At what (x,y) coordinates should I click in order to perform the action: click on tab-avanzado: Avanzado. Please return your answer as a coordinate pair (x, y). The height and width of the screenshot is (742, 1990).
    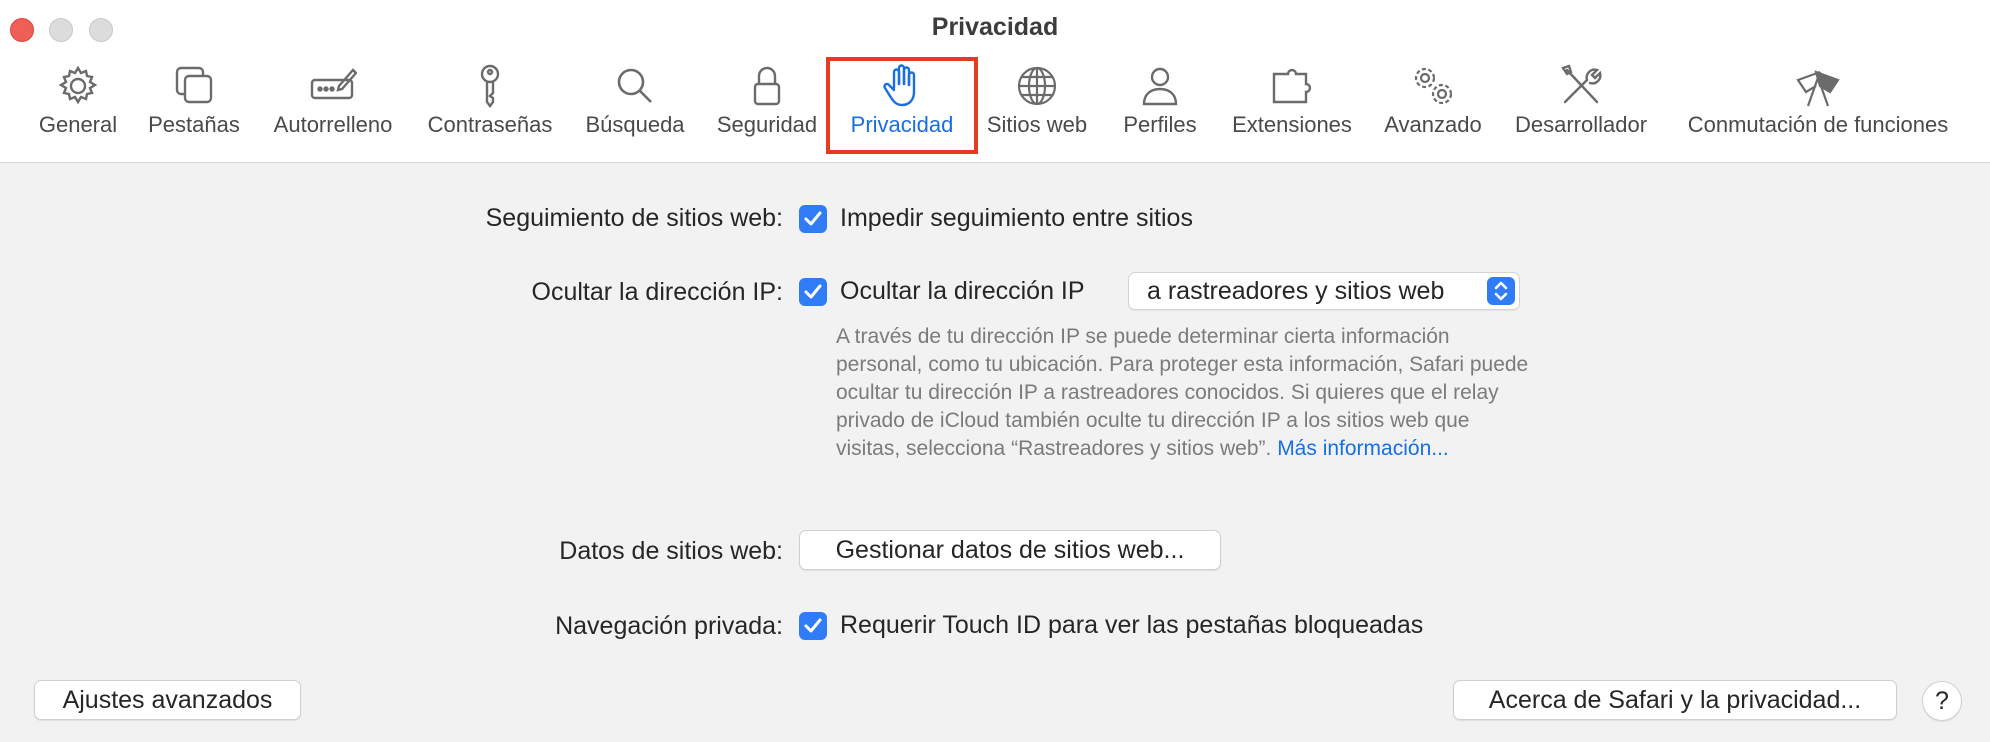
    Looking at the image, I should click on (1433, 106).